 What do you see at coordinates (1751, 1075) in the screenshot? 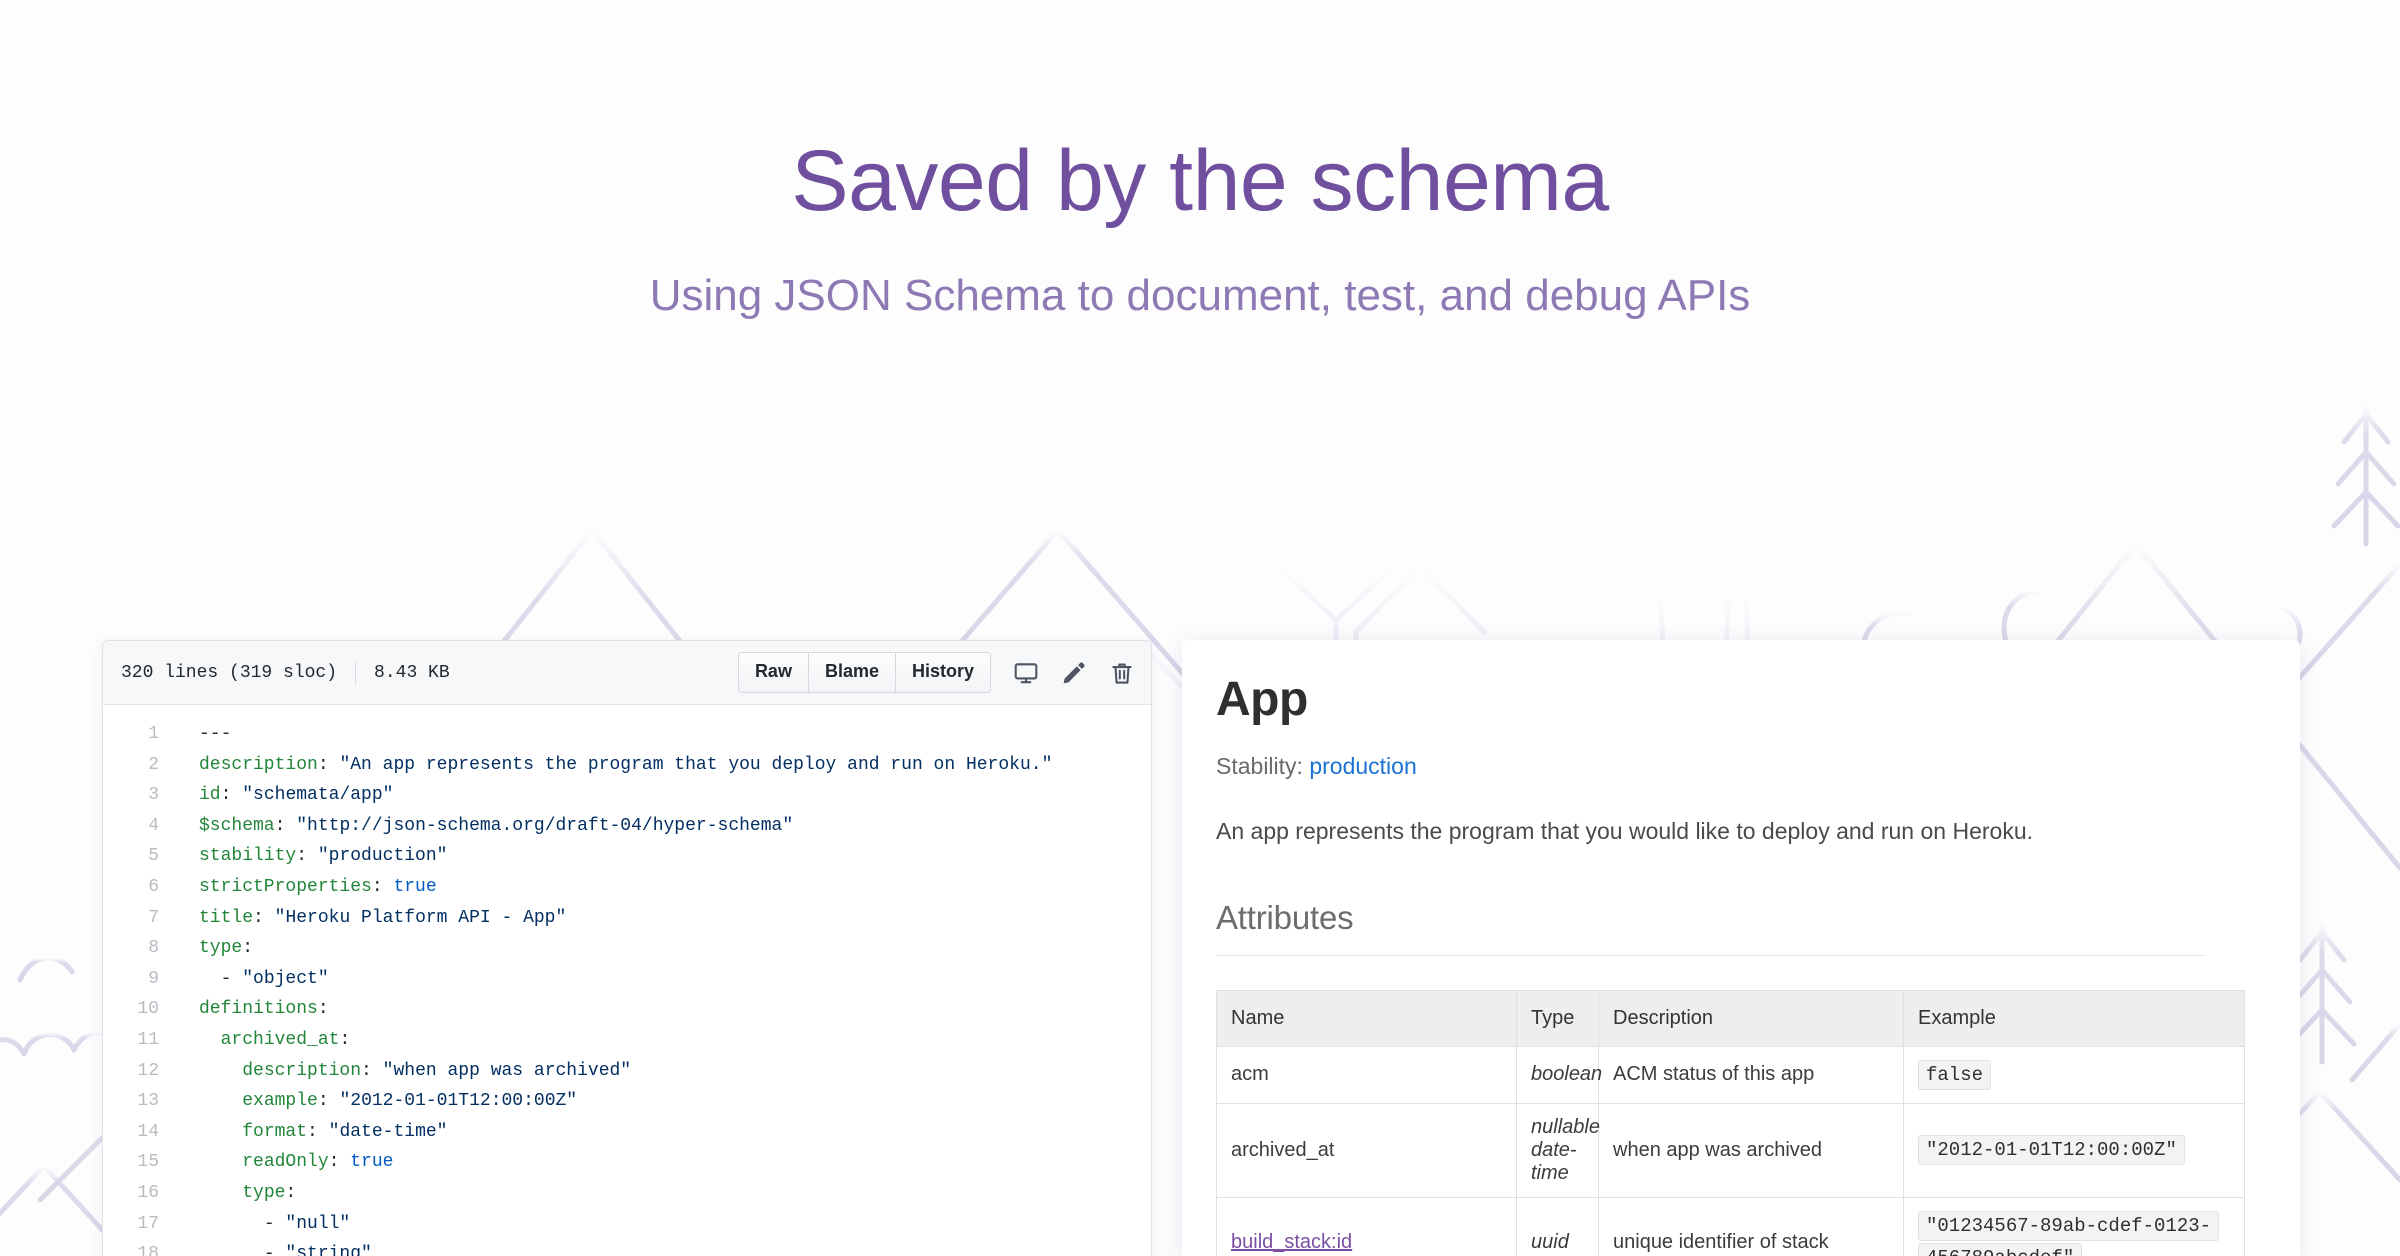
I see `cell-attribute-description: ACM status of this app` at bounding box center [1751, 1075].